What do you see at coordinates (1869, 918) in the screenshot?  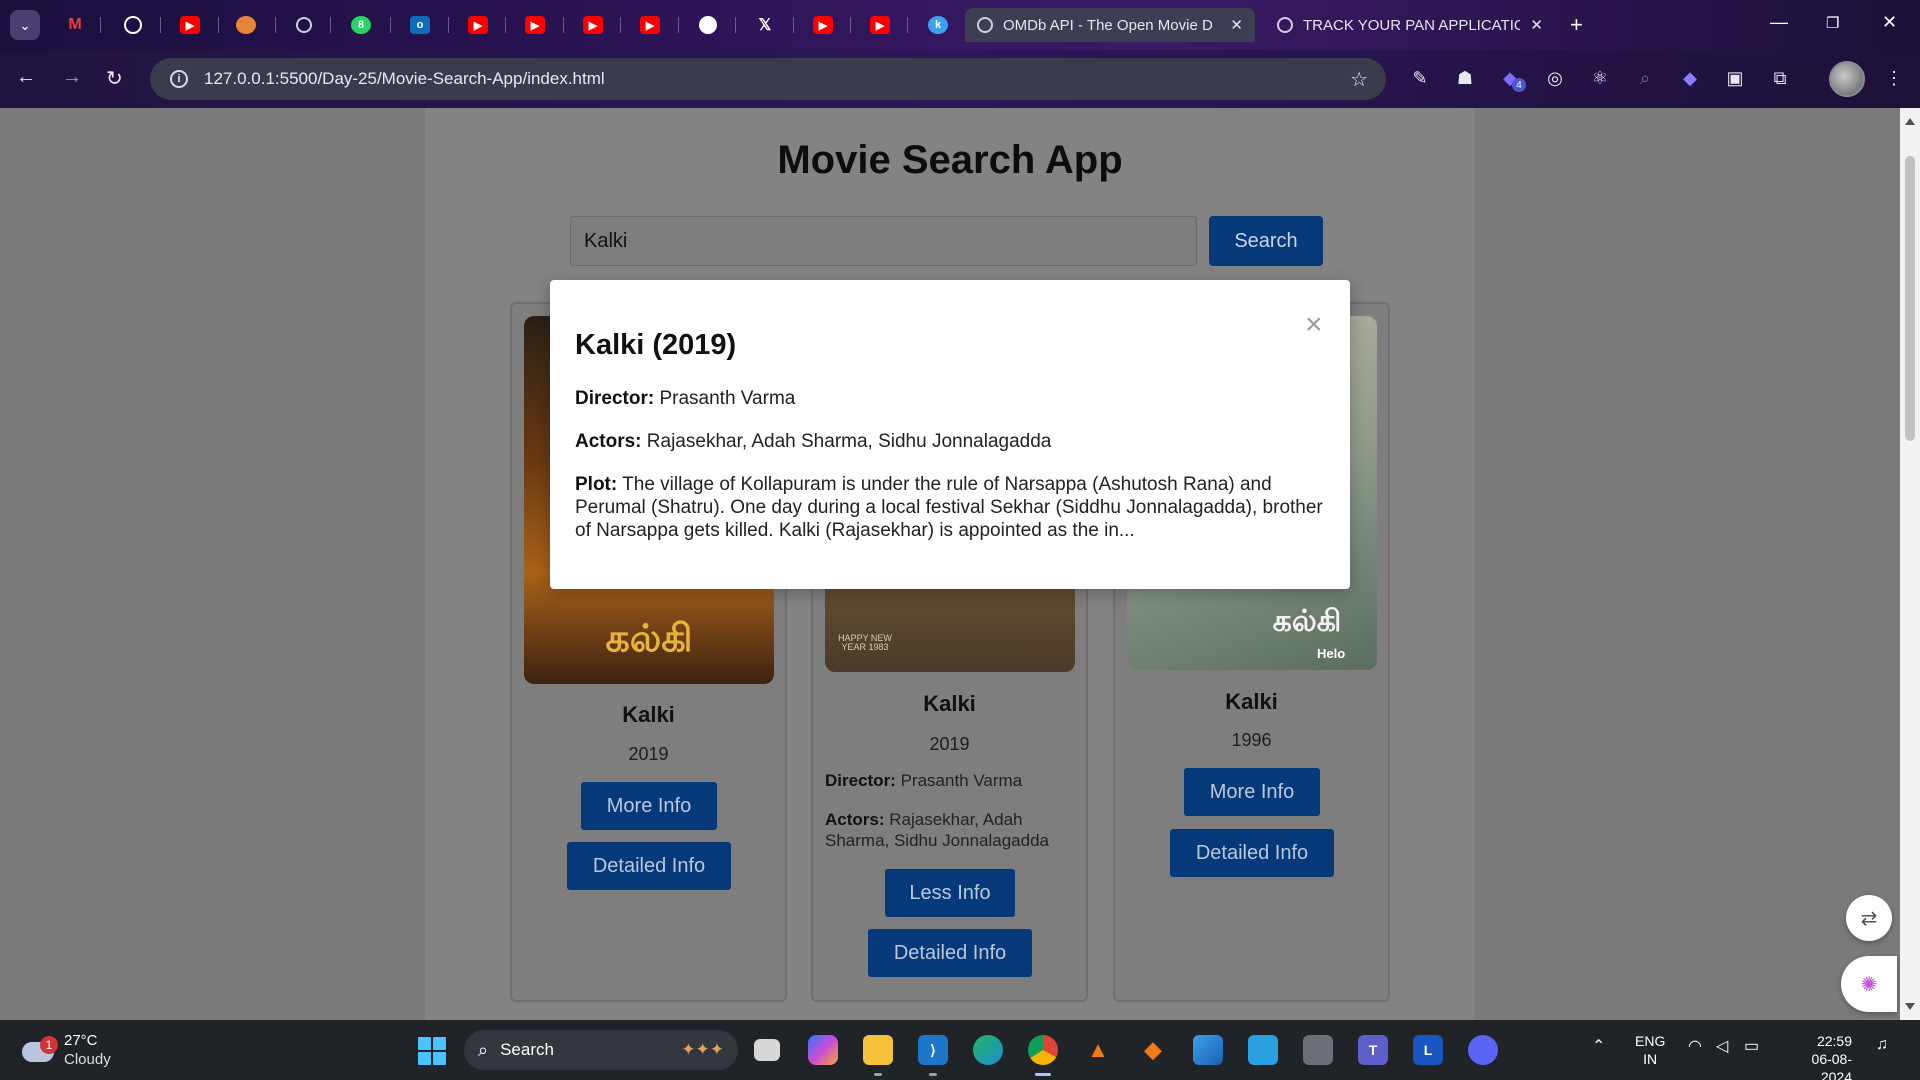 I see `translate-icon: ⇄` at bounding box center [1869, 918].